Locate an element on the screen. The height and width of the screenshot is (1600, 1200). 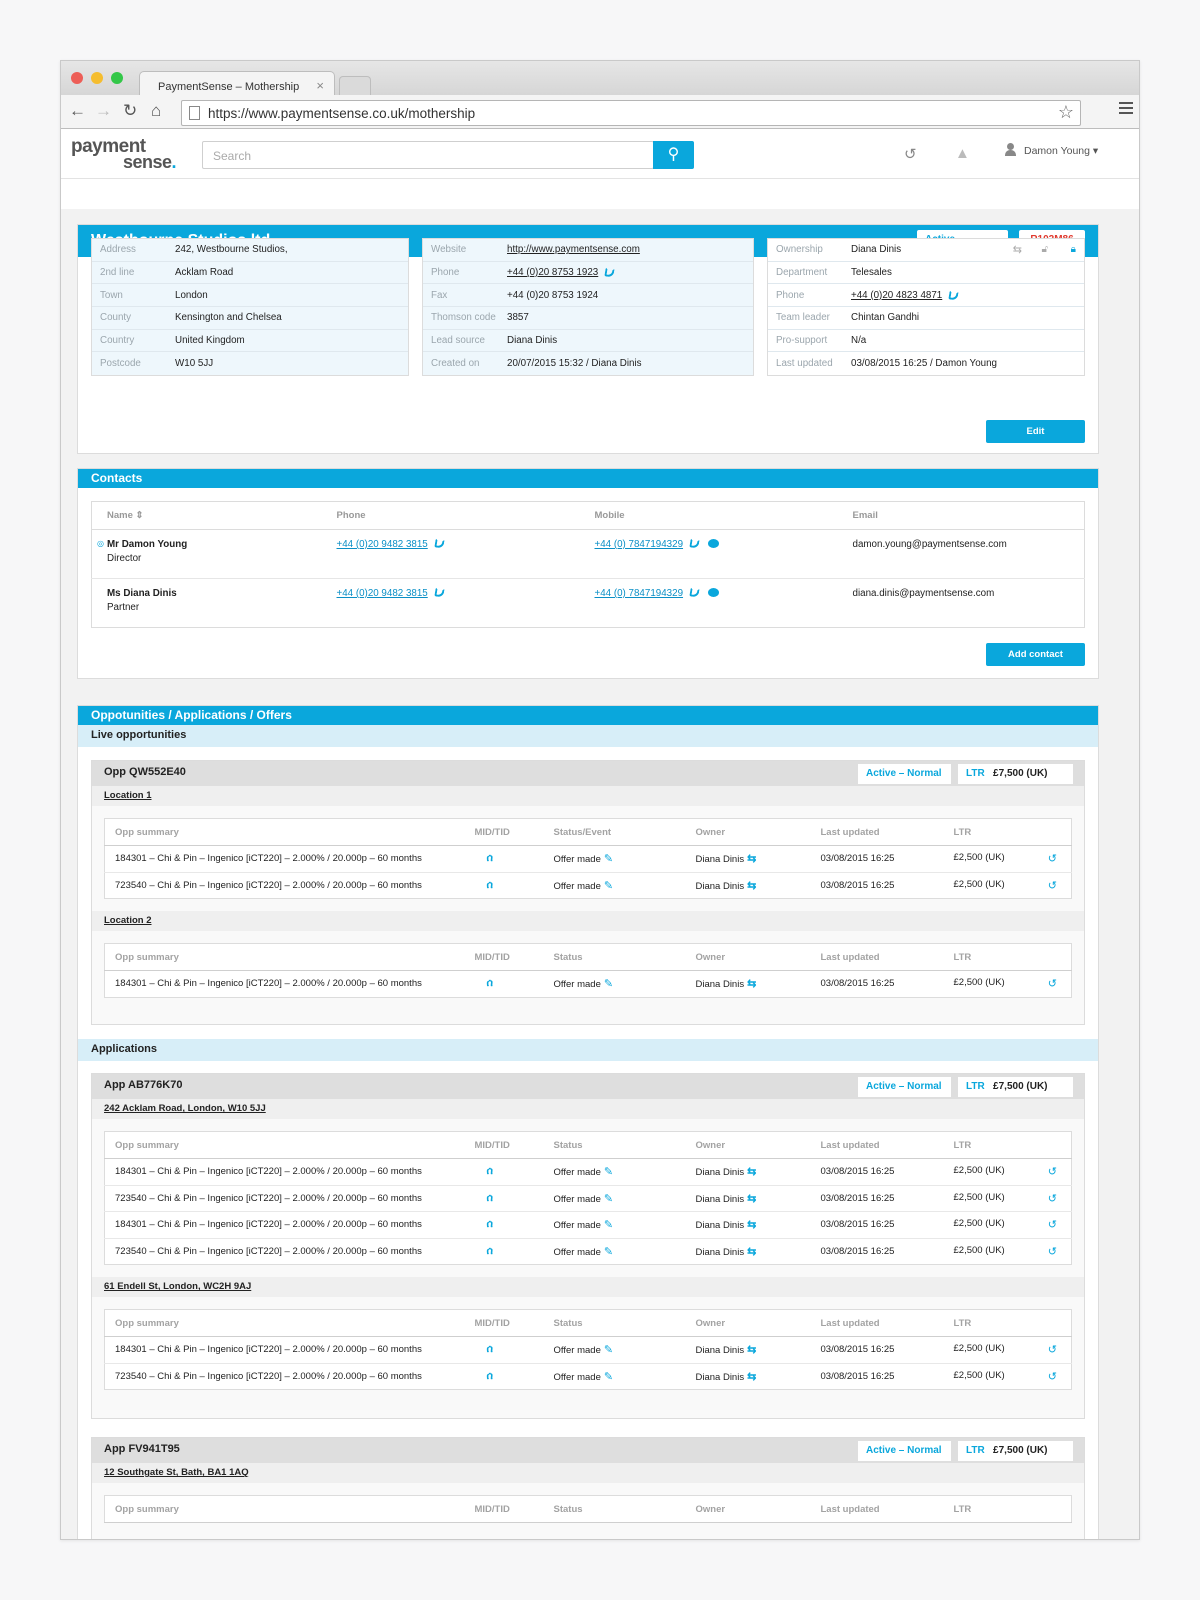
column-name-sortable: Name ⇕ is located at coordinates (214, 515).